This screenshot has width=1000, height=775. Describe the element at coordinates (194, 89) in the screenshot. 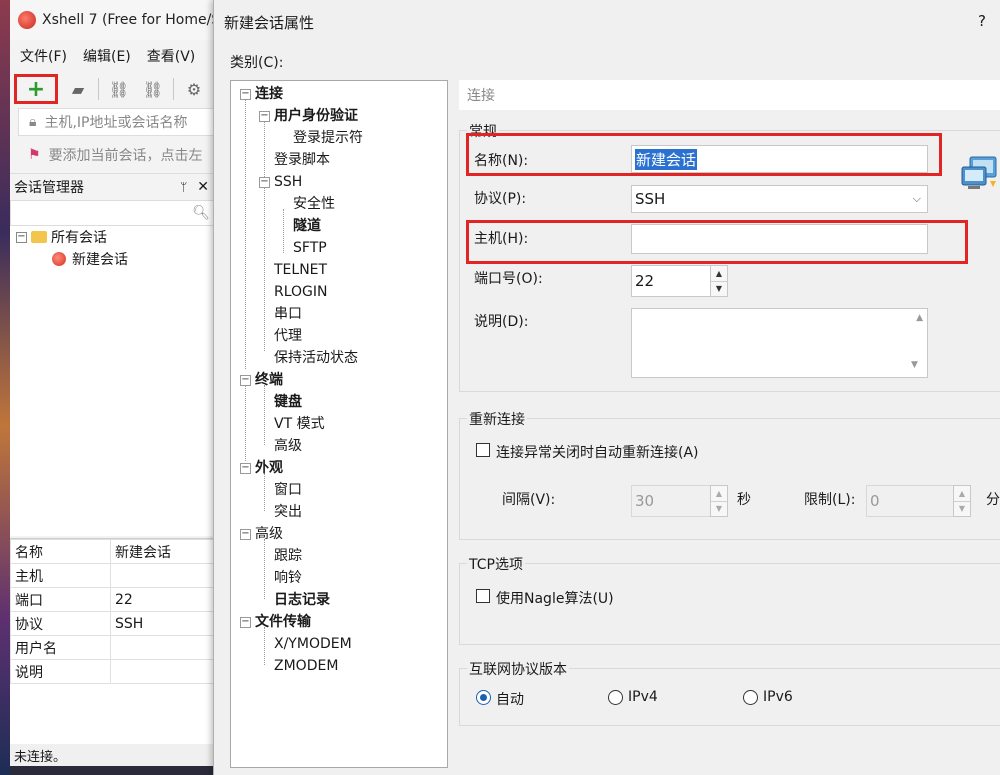

I see `properties-icon: ⚙` at that location.